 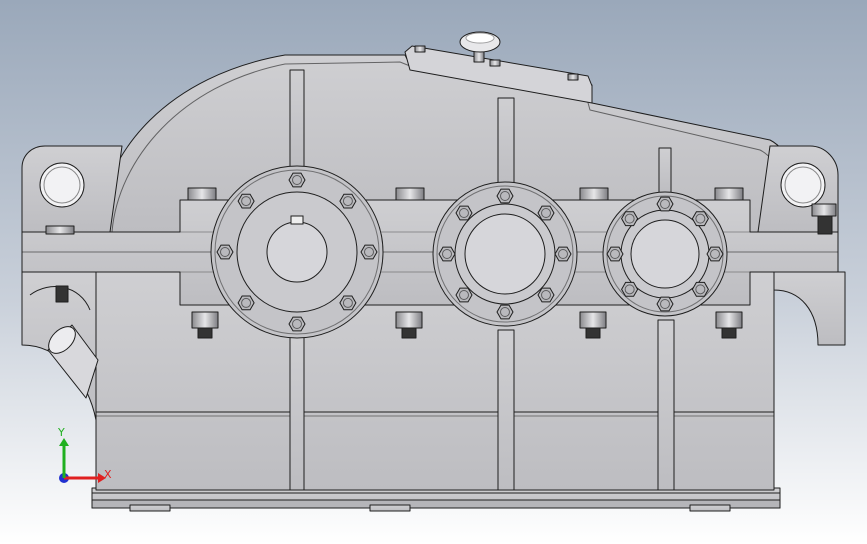 What do you see at coordinates (108, 474) in the screenshot?
I see `x-axis-label: X` at bounding box center [108, 474].